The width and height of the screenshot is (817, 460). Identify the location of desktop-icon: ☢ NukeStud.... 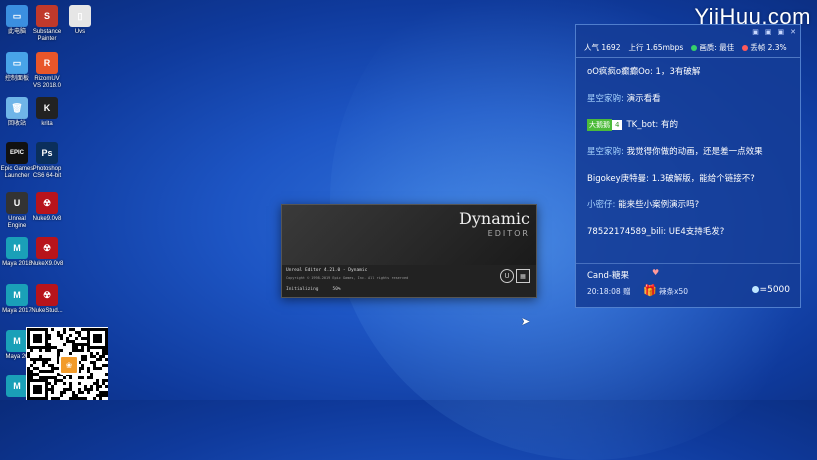
(47, 299).